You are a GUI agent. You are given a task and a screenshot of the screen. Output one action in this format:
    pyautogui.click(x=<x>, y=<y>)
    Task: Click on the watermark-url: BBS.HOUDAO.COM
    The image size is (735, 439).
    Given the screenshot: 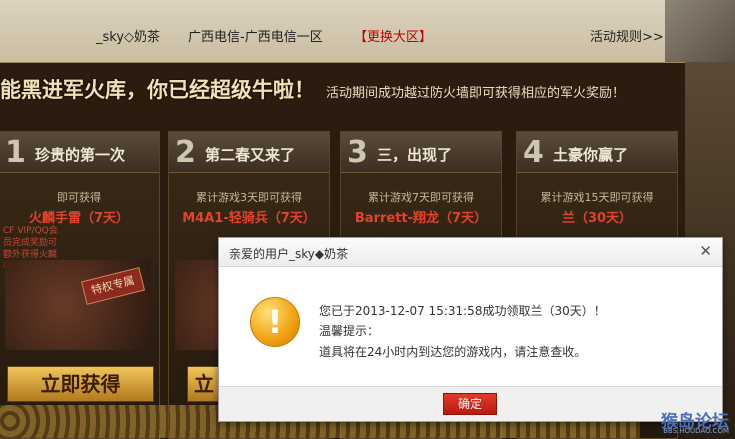 What is the action you would take?
    pyautogui.click(x=696, y=431)
    